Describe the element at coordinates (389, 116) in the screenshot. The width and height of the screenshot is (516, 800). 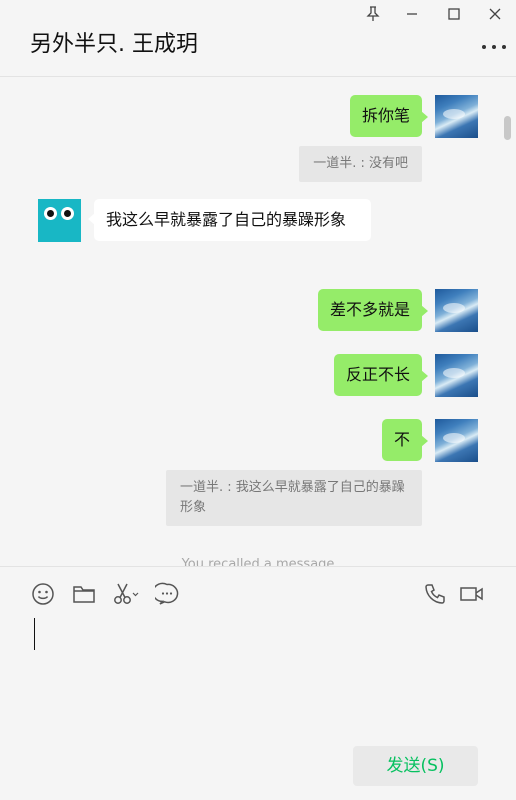
I see `outgoing-message-bubble: 拆你笔` at that location.